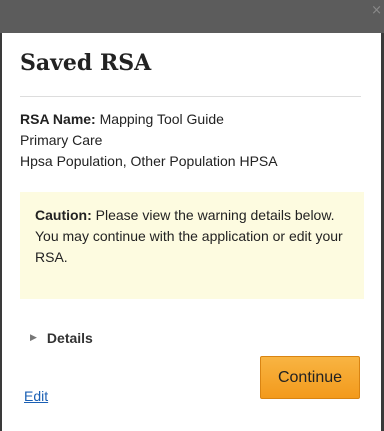  What do you see at coordinates (33, 338) in the screenshot?
I see `triangle-right-icon: ▶` at bounding box center [33, 338].